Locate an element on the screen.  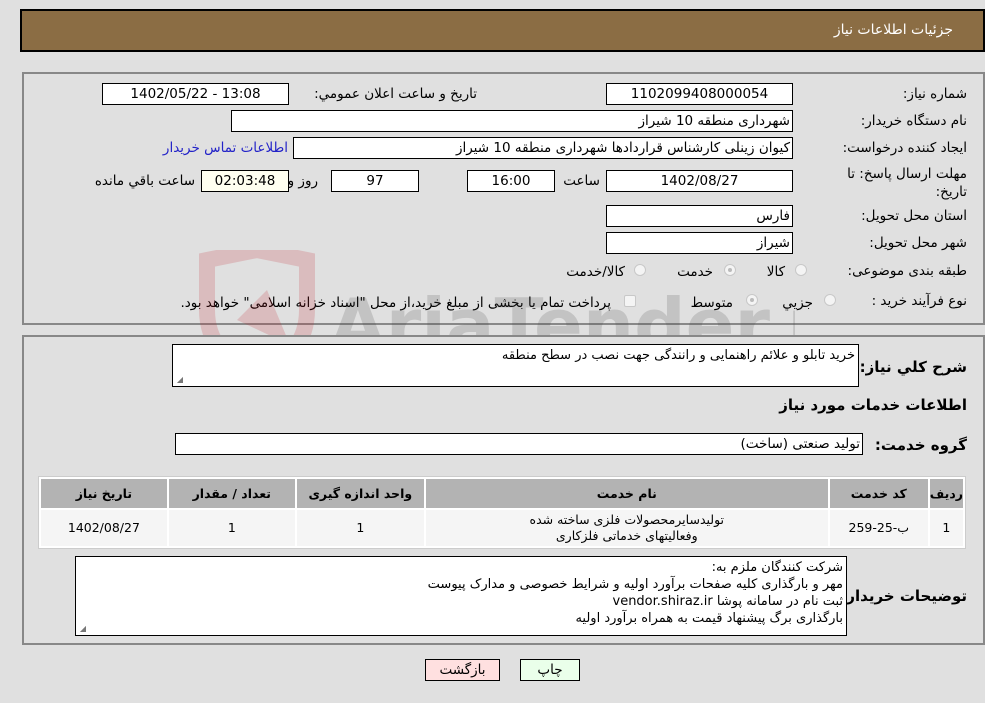
buyer-org-field: شهرداری منطقه 10 شیراز is located at coordinates (512, 121).